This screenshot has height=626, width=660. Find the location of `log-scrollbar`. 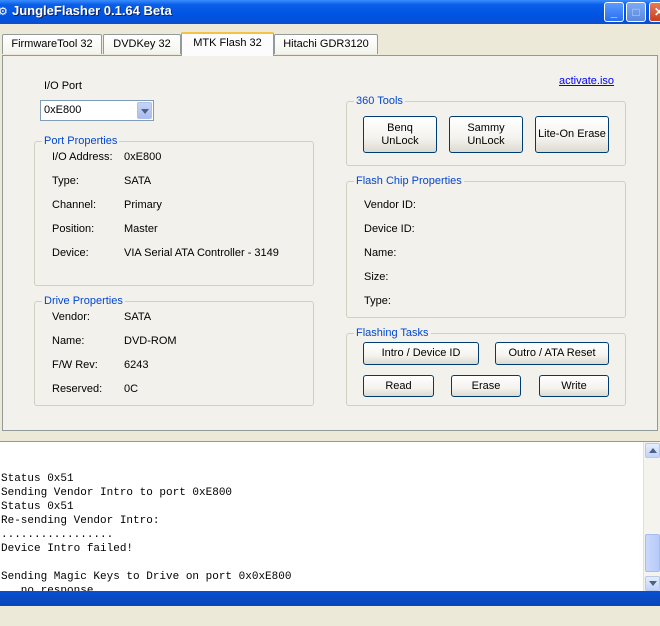

log-scrollbar is located at coordinates (651, 517).